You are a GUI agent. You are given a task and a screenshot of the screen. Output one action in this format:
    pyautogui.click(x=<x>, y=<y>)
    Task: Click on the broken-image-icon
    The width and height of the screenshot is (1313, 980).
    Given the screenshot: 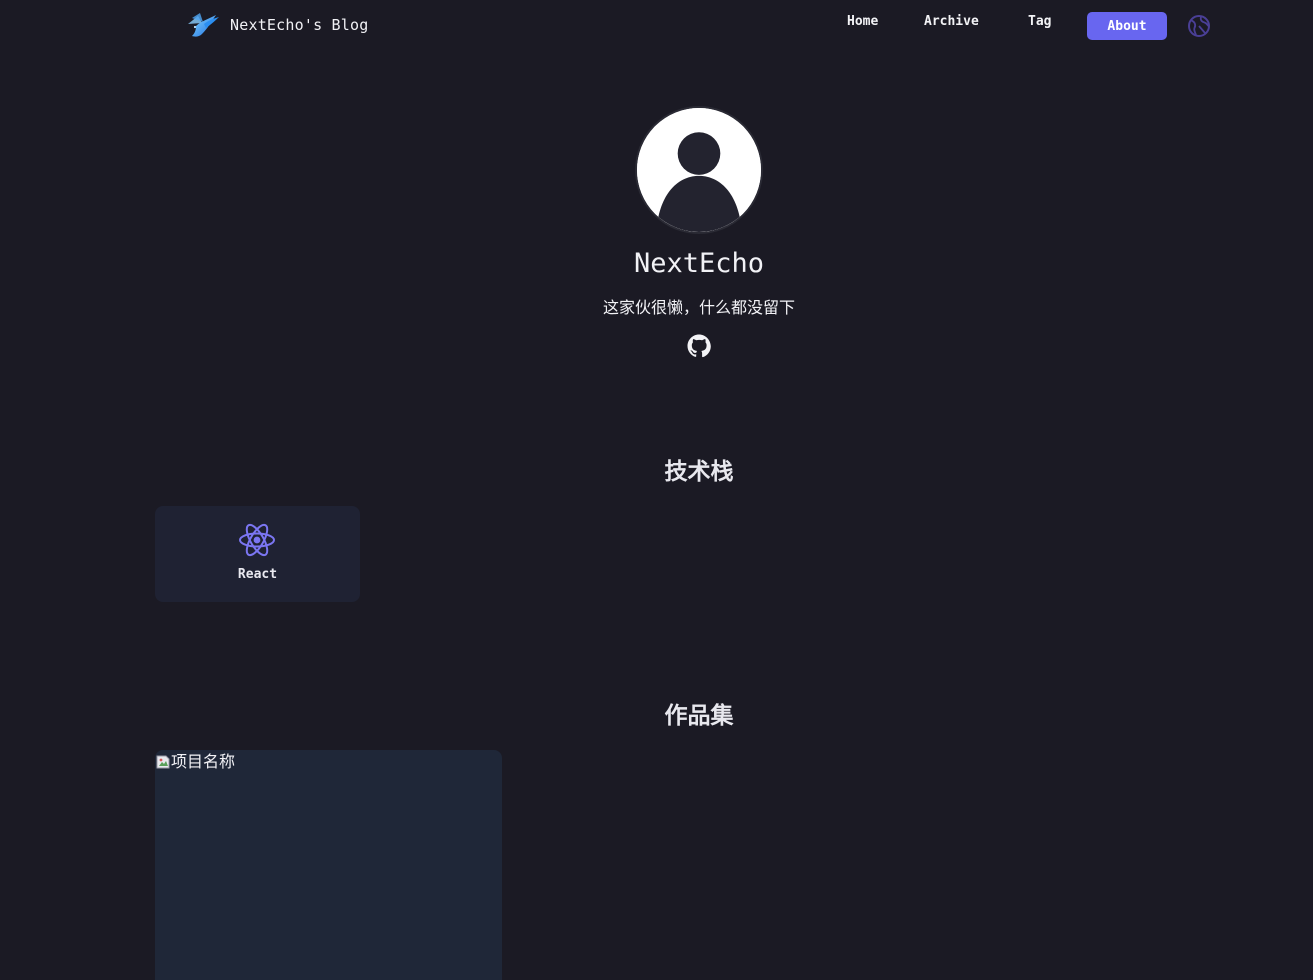 What is the action you would take?
    pyautogui.click(x=163, y=762)
    